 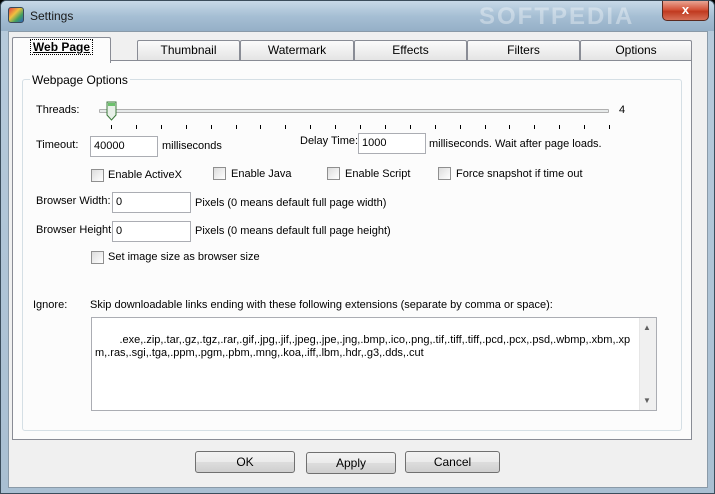 What do you see at coordinates (392, 143) in the screenshot?
I see `delay-input: 1000` at bounding box center [392, 143].